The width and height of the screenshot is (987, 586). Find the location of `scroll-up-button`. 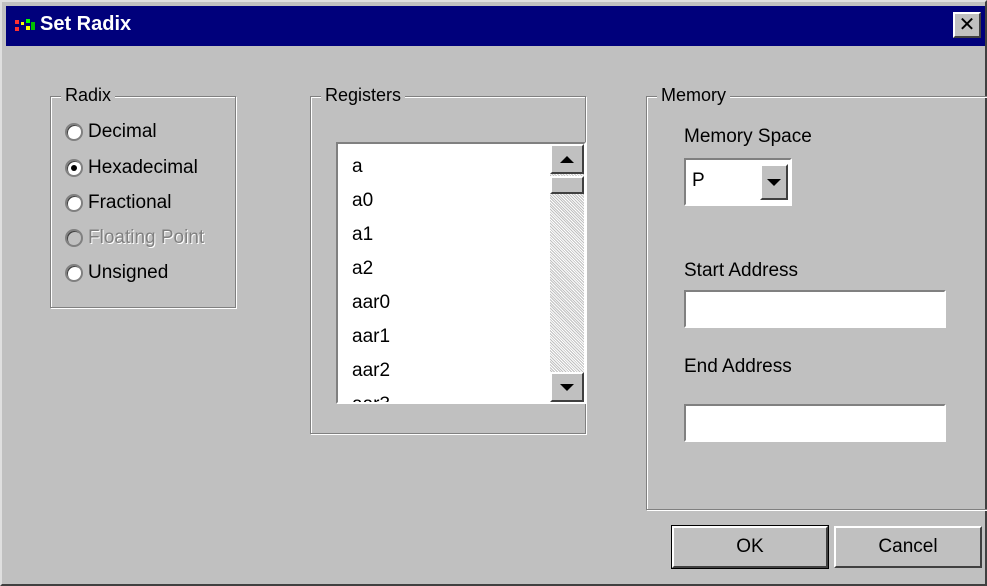

scroll-up-button is located at coordinates (567, 159).